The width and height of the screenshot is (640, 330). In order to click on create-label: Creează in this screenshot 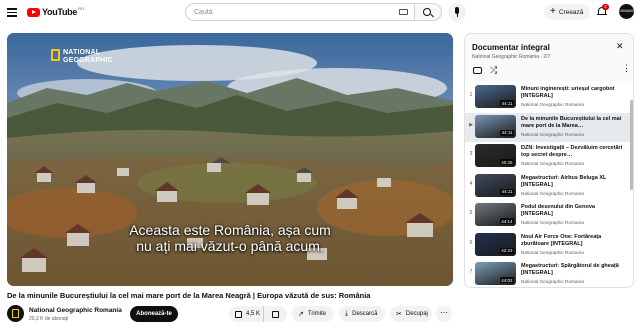, I will do `click(571, 12)`.